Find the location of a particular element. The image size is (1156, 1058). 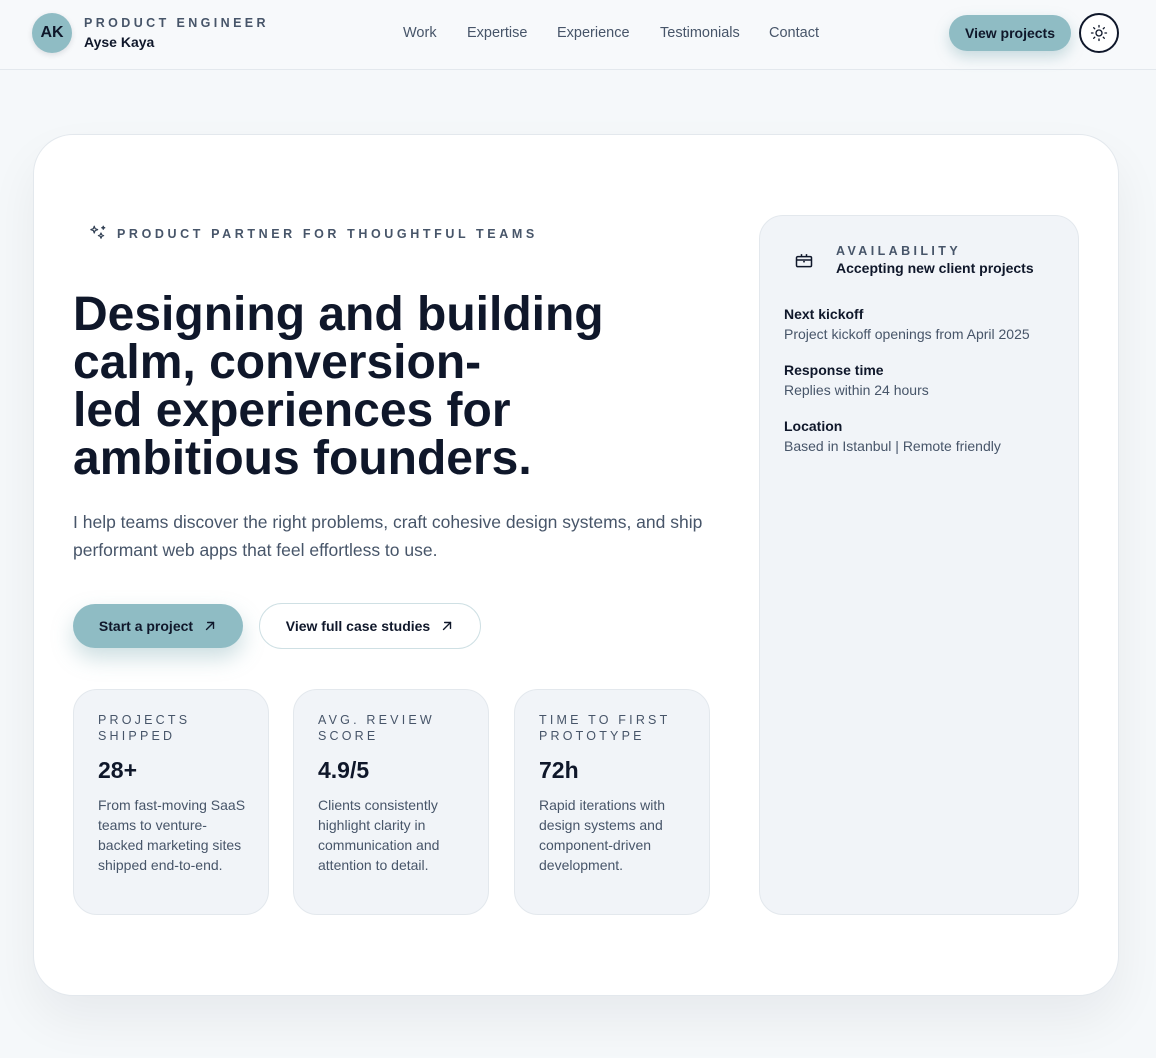

nav-link-contact: Contact is located at coordinates (794, 33).